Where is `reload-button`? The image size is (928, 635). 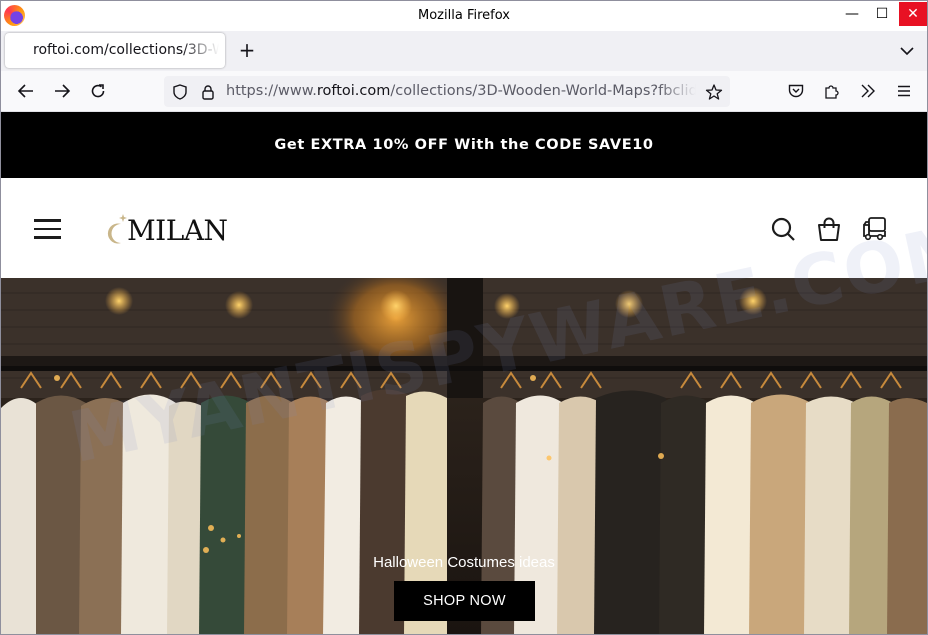
reload-button is located at coordinates (98, 91).